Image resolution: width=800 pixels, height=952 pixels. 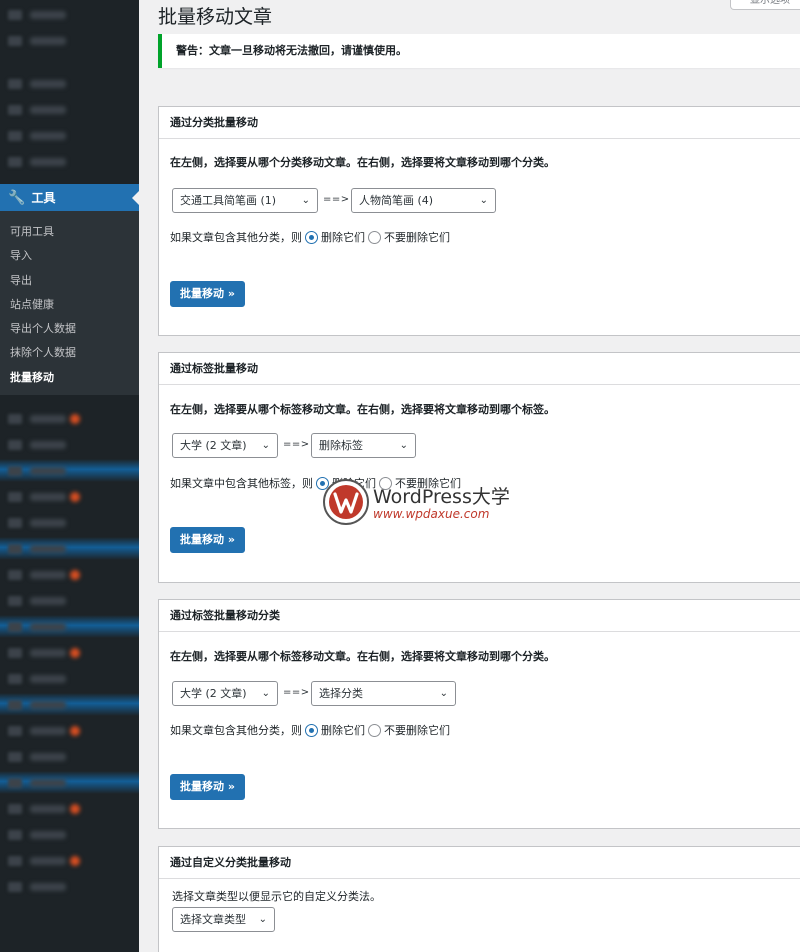 I want to click on select-value: 人物简笔画 (4), so click(x=396, y=200).